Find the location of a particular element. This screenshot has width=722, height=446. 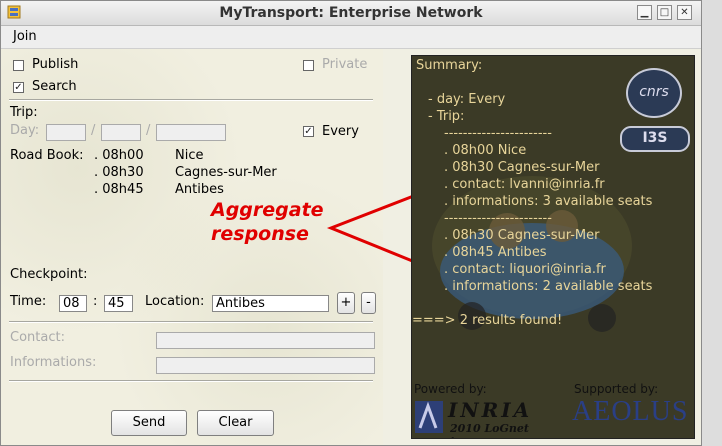

summary-line: - day: Every is located at coordinates (467, 99).